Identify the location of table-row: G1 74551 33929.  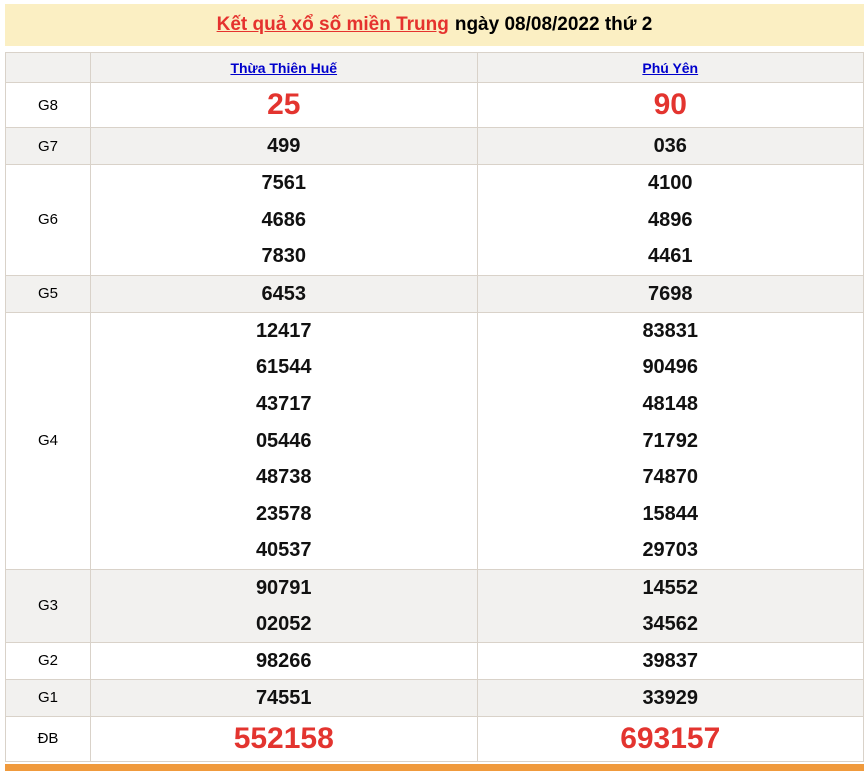
(434, 697).